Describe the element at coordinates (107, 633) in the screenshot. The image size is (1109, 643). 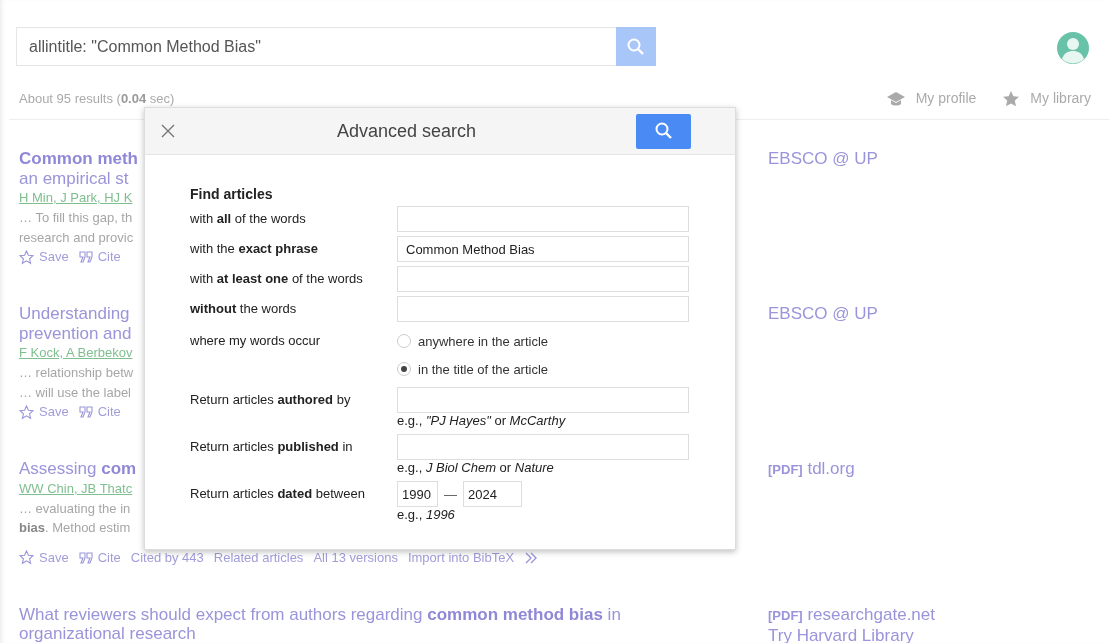
I see `result-title: organizational research` at that location.